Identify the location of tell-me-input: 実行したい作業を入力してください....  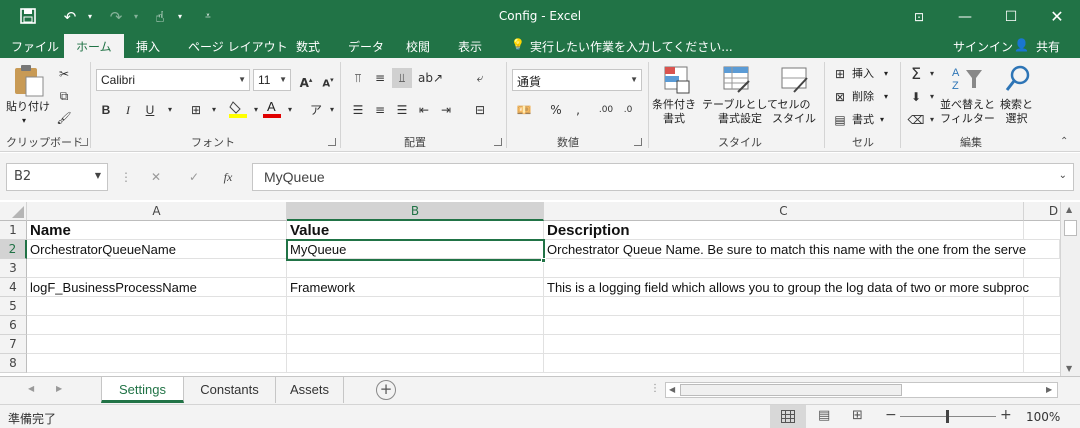
(631, 46).